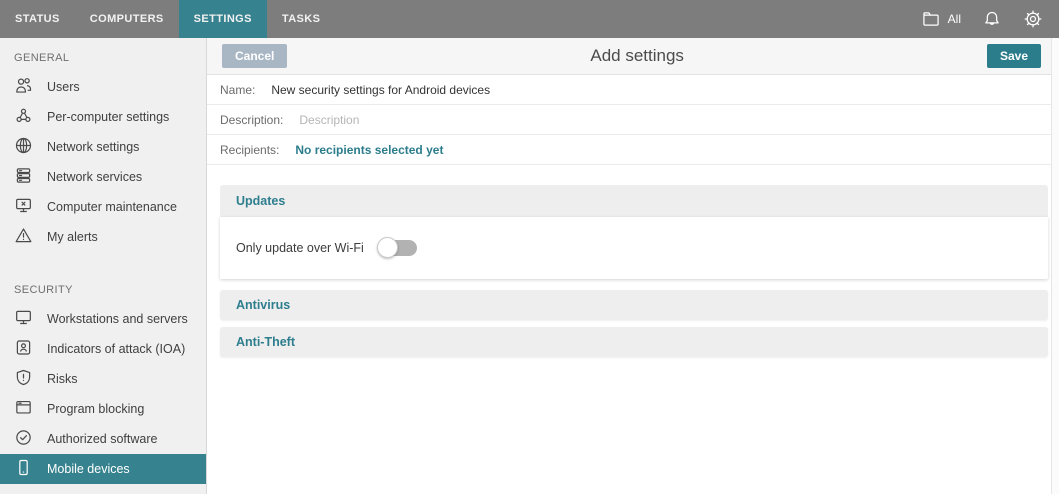 This screenshot has width=1059, height=494. Describe the element at coordinates (634, 248) in the screenshot. I see `panel-updates-body: Only update over Wi-Fi` at that location.